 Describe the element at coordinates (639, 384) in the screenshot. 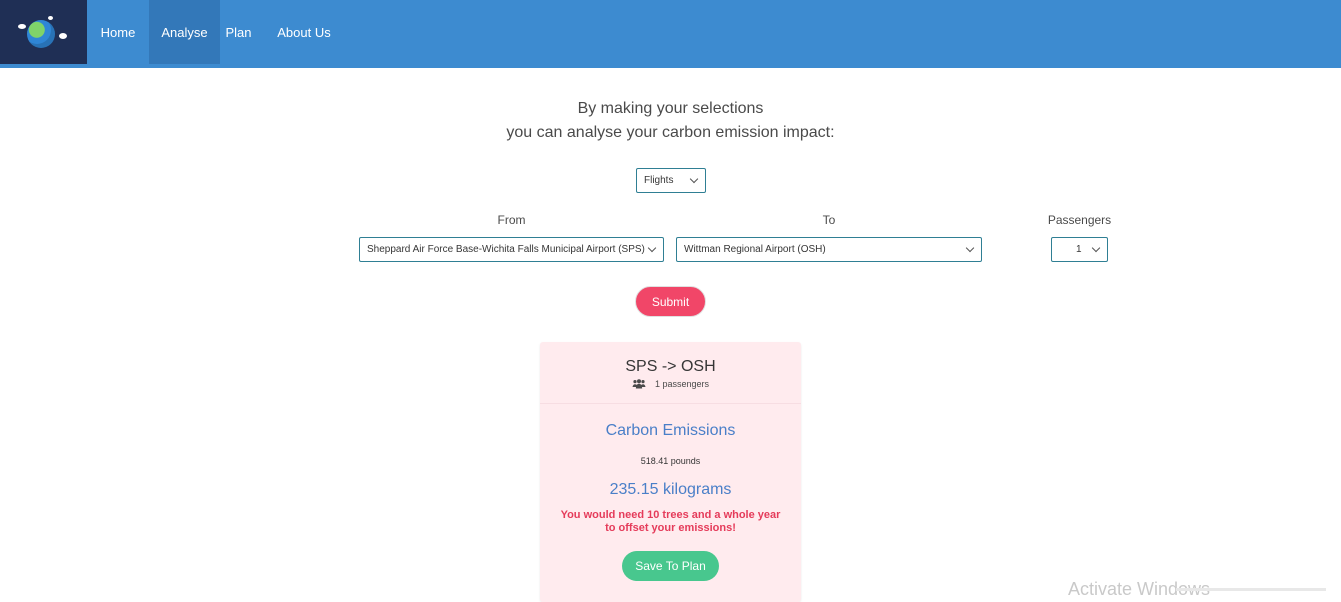

I see `users-icon` at that location.